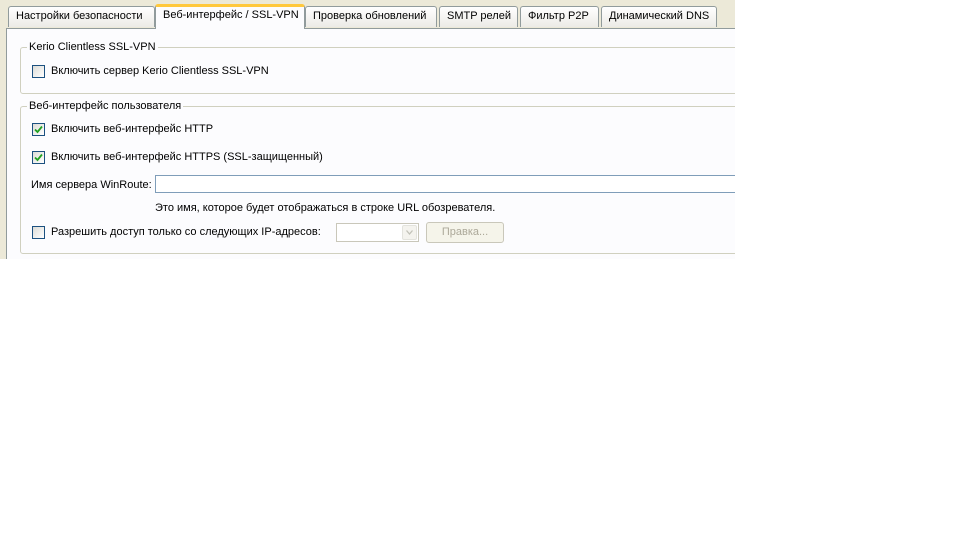 The image size is (960, 540). I want to click on ip-group-select, so click(377, 232).